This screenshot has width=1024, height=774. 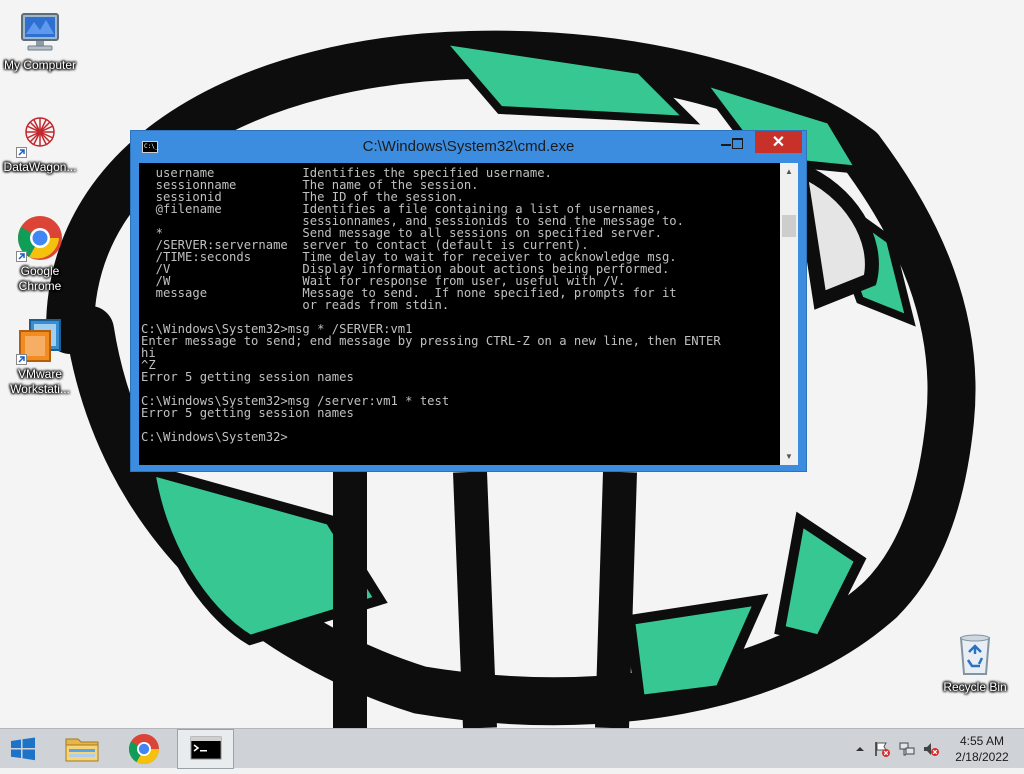 I want to click on taskbar-google-chrome, so click(x=144, y=749).